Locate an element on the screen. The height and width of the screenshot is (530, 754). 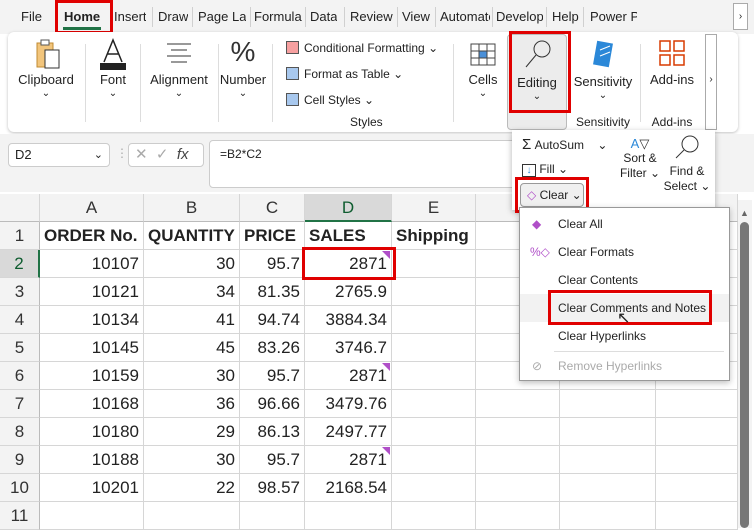
cell: 10159 is located at coordinates (92, 376).